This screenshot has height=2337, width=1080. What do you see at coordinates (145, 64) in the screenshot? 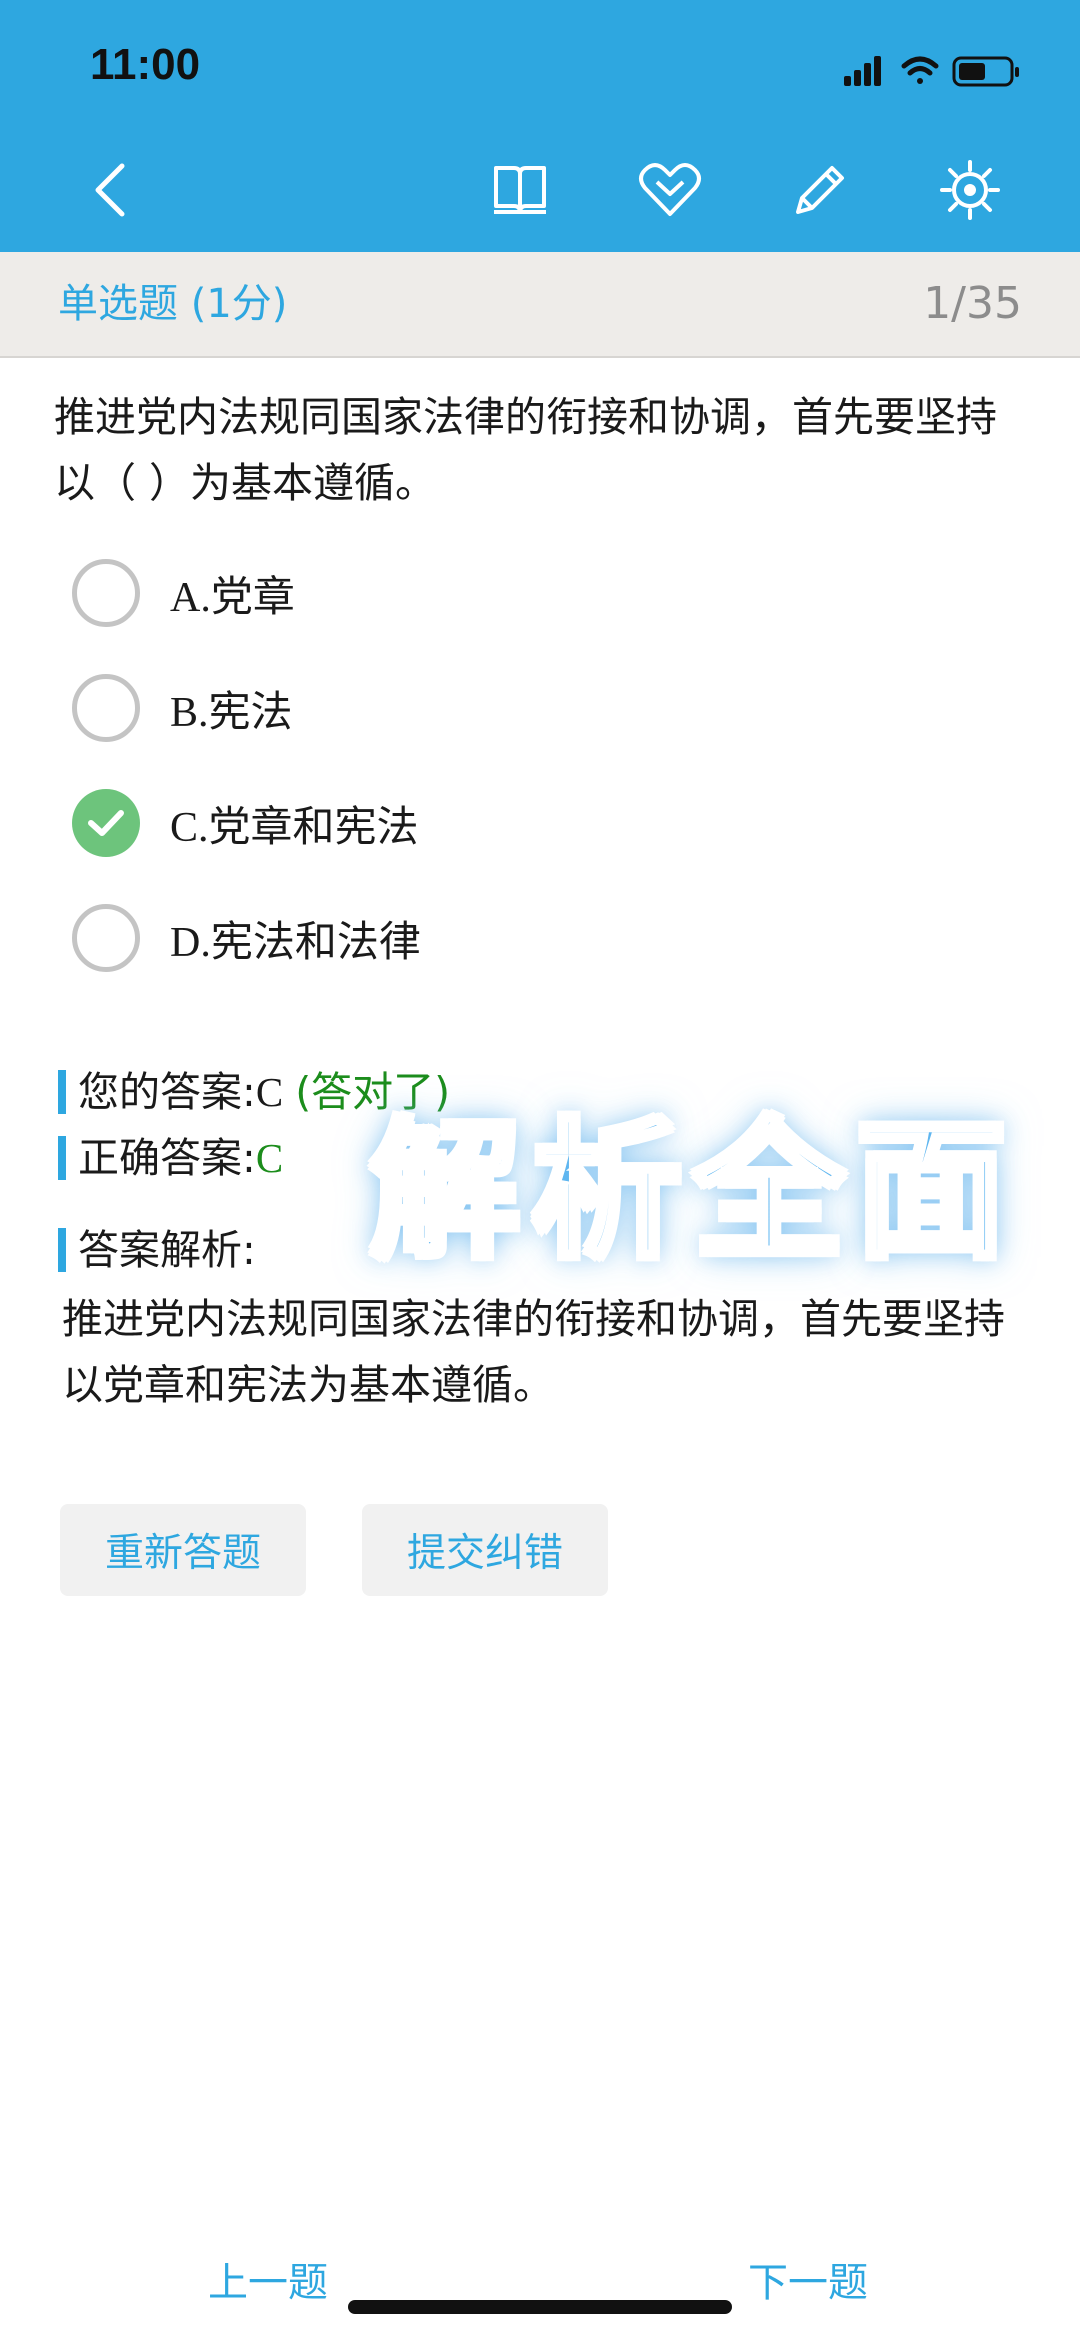
I see `status-time: 11:00` at bounding box center [145, 64].